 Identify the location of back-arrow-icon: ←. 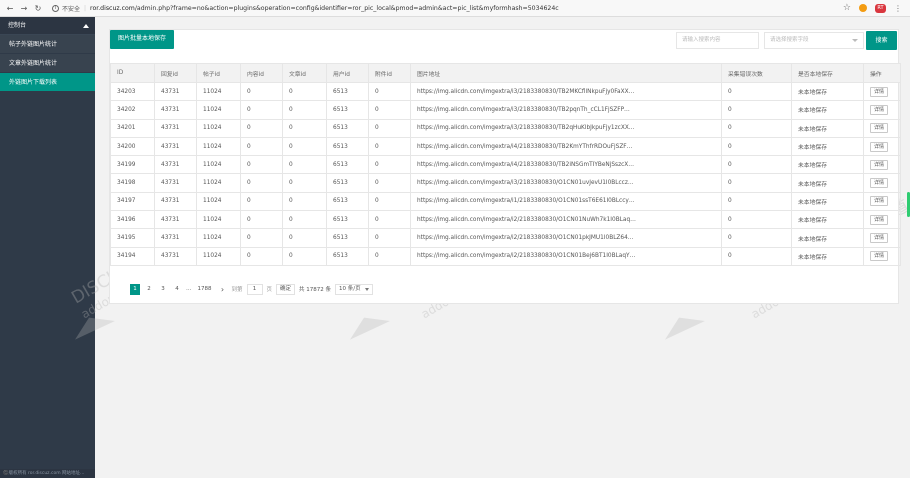
(10, 8).